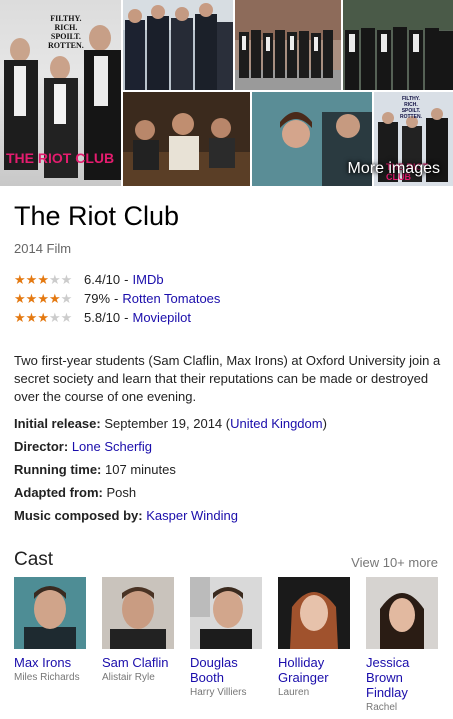  What do you see at coordinates (57, 423) in the screenshot?
I see `fact-label: Initial release:` at bounding box center [57, 423].